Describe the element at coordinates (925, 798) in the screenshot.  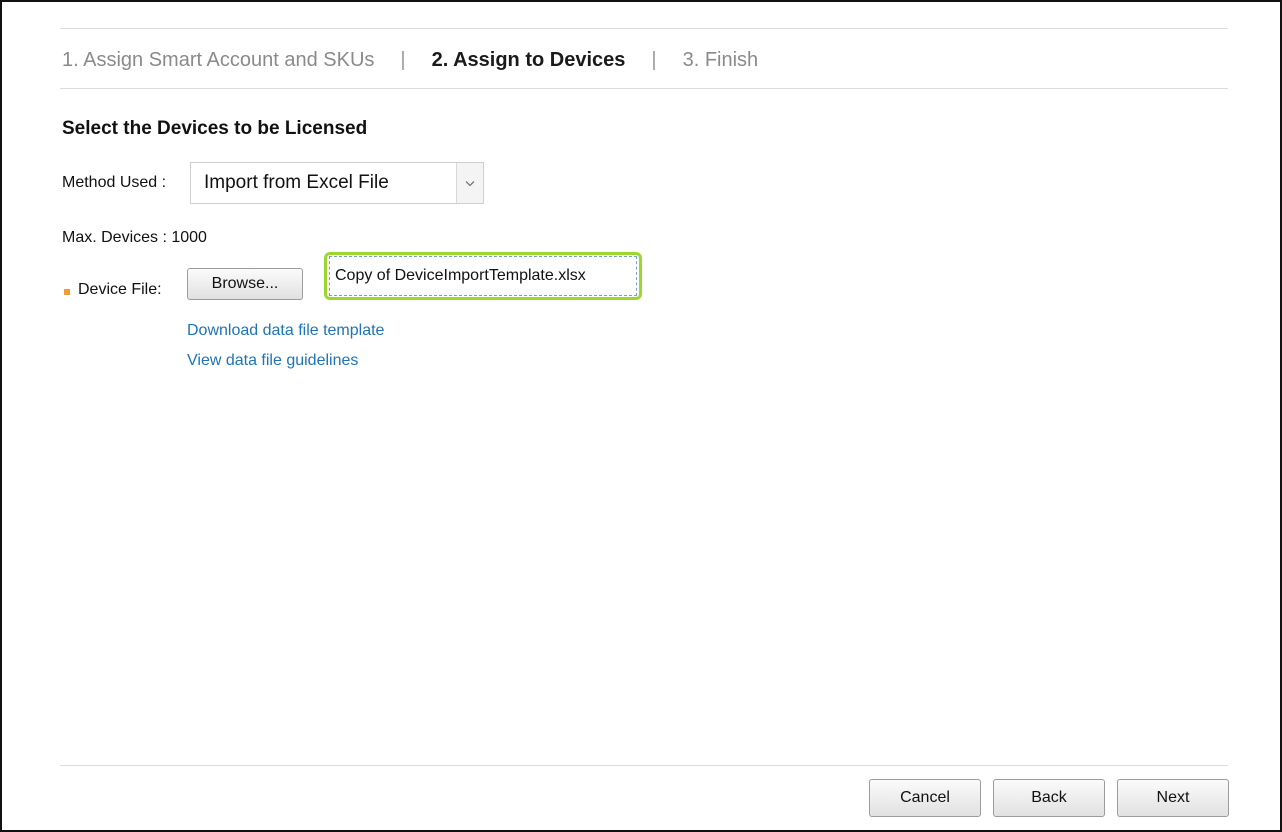
I see `cancel-button: Cancel` at that location.